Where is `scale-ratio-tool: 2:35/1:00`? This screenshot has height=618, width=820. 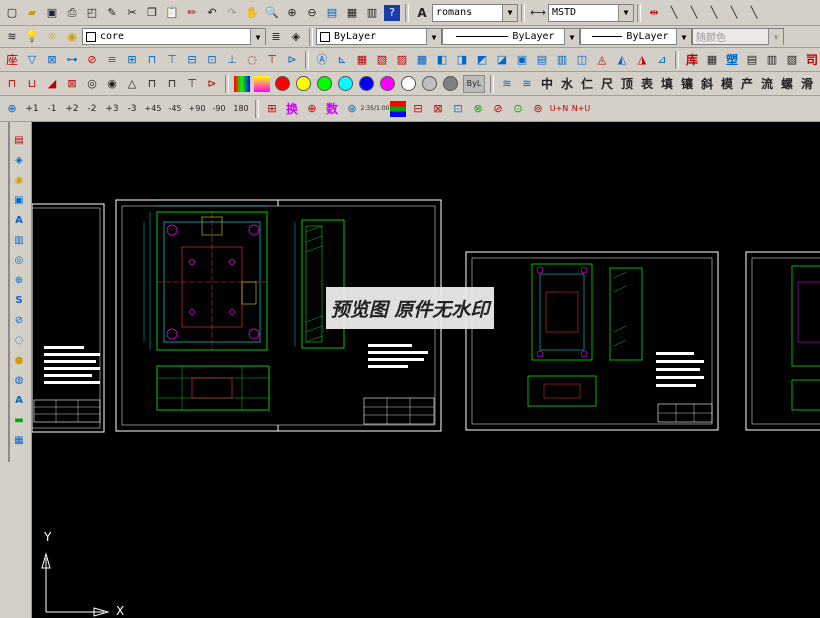 scale-ratio-tool: 2:35/1:00 is located at coordinates (375, 109).